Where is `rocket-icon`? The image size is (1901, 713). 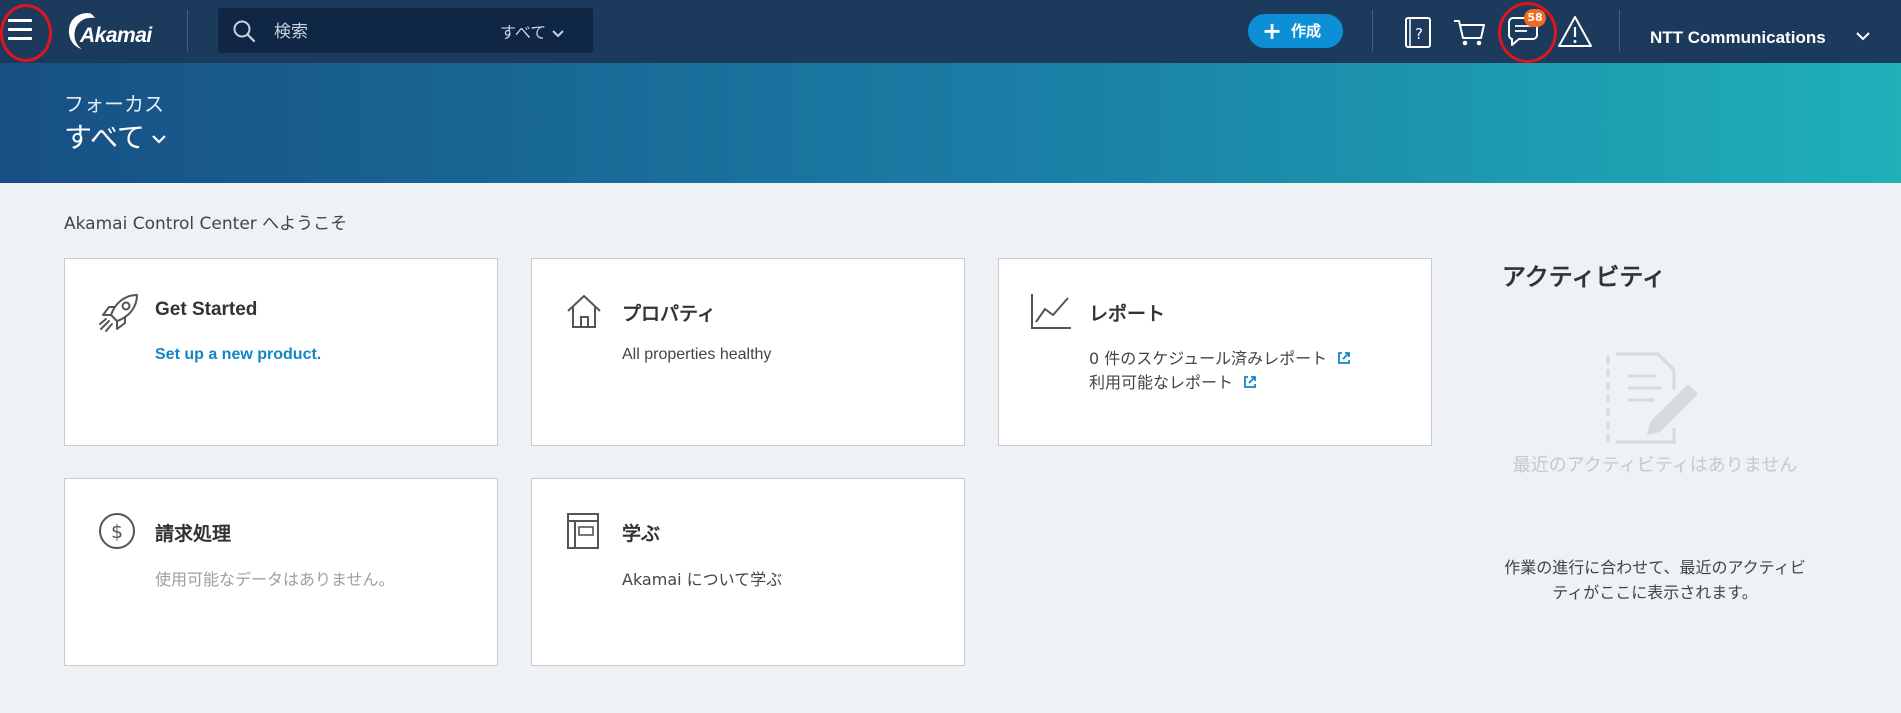 rocket-icon is located at coordinates (118, 313).